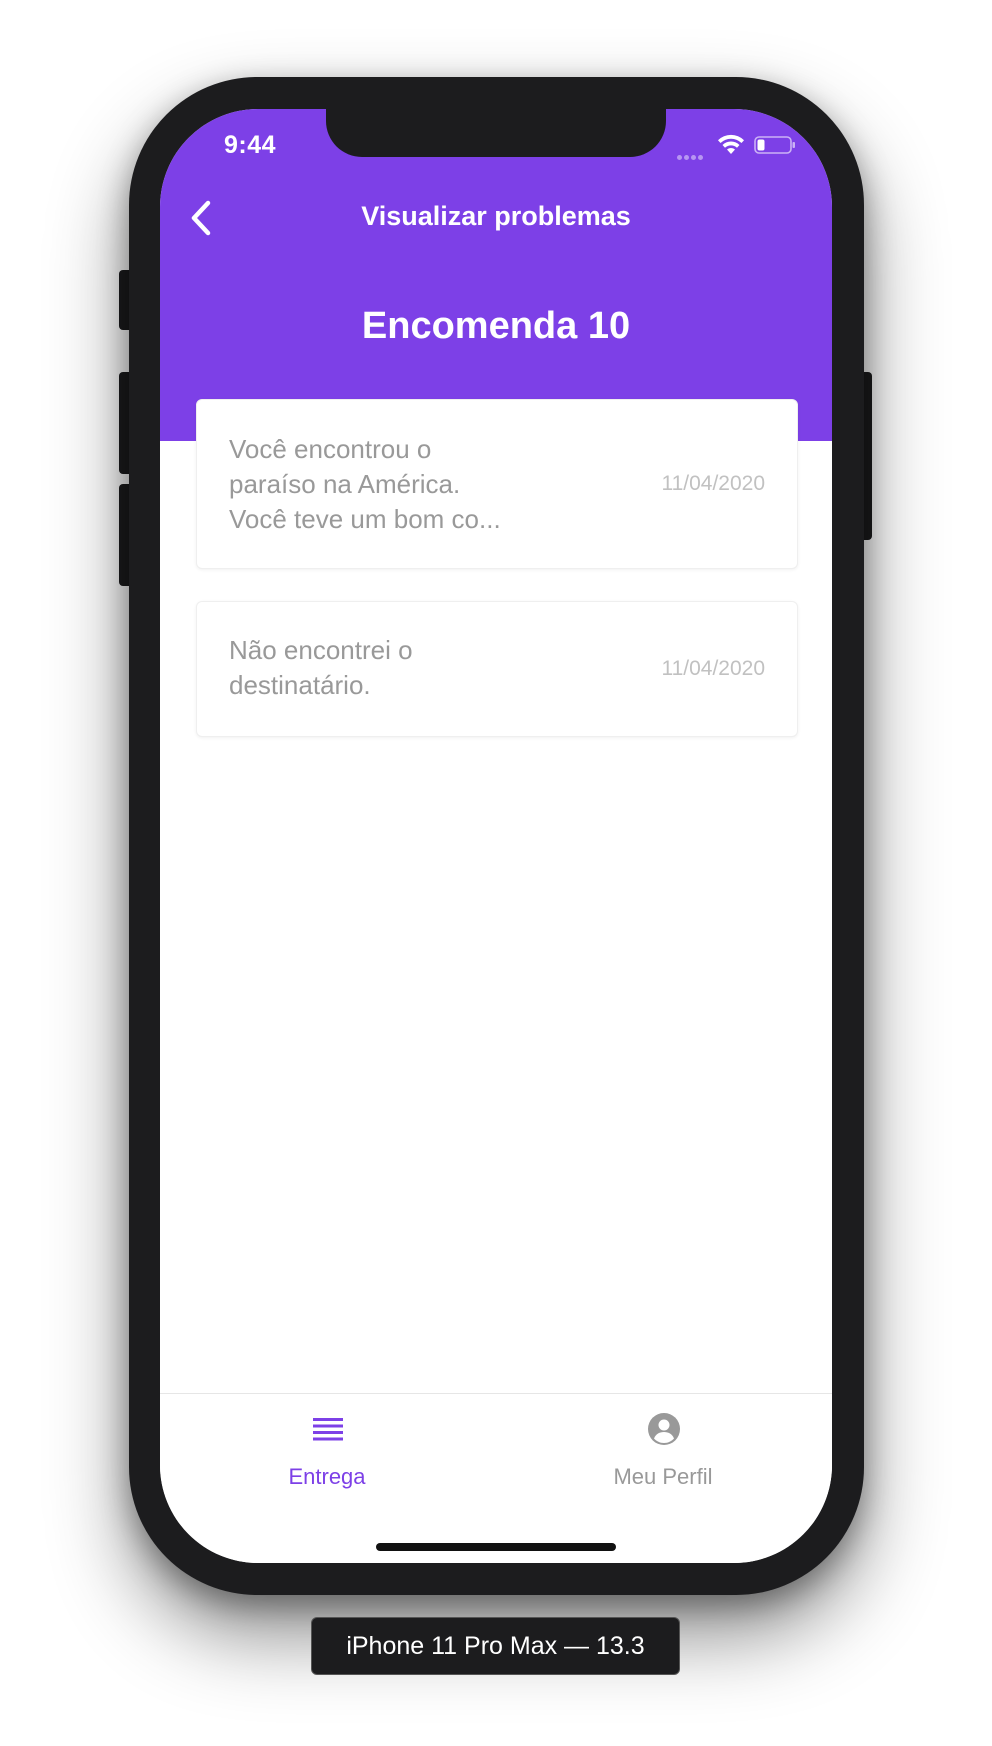  Describe the element at coordinates (496, 133) in the screenshot. I see `device-notch` at that location.